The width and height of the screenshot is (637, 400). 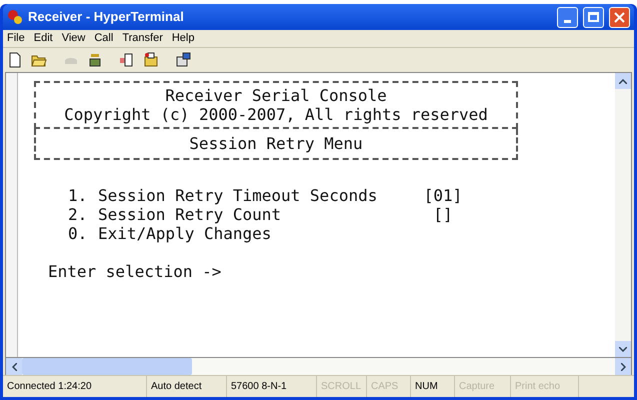 What do you see at coordinates (272, 386) in the screenshot?
I see `status-cell: 57600 8-N-1` at bounding box center [272, 386].